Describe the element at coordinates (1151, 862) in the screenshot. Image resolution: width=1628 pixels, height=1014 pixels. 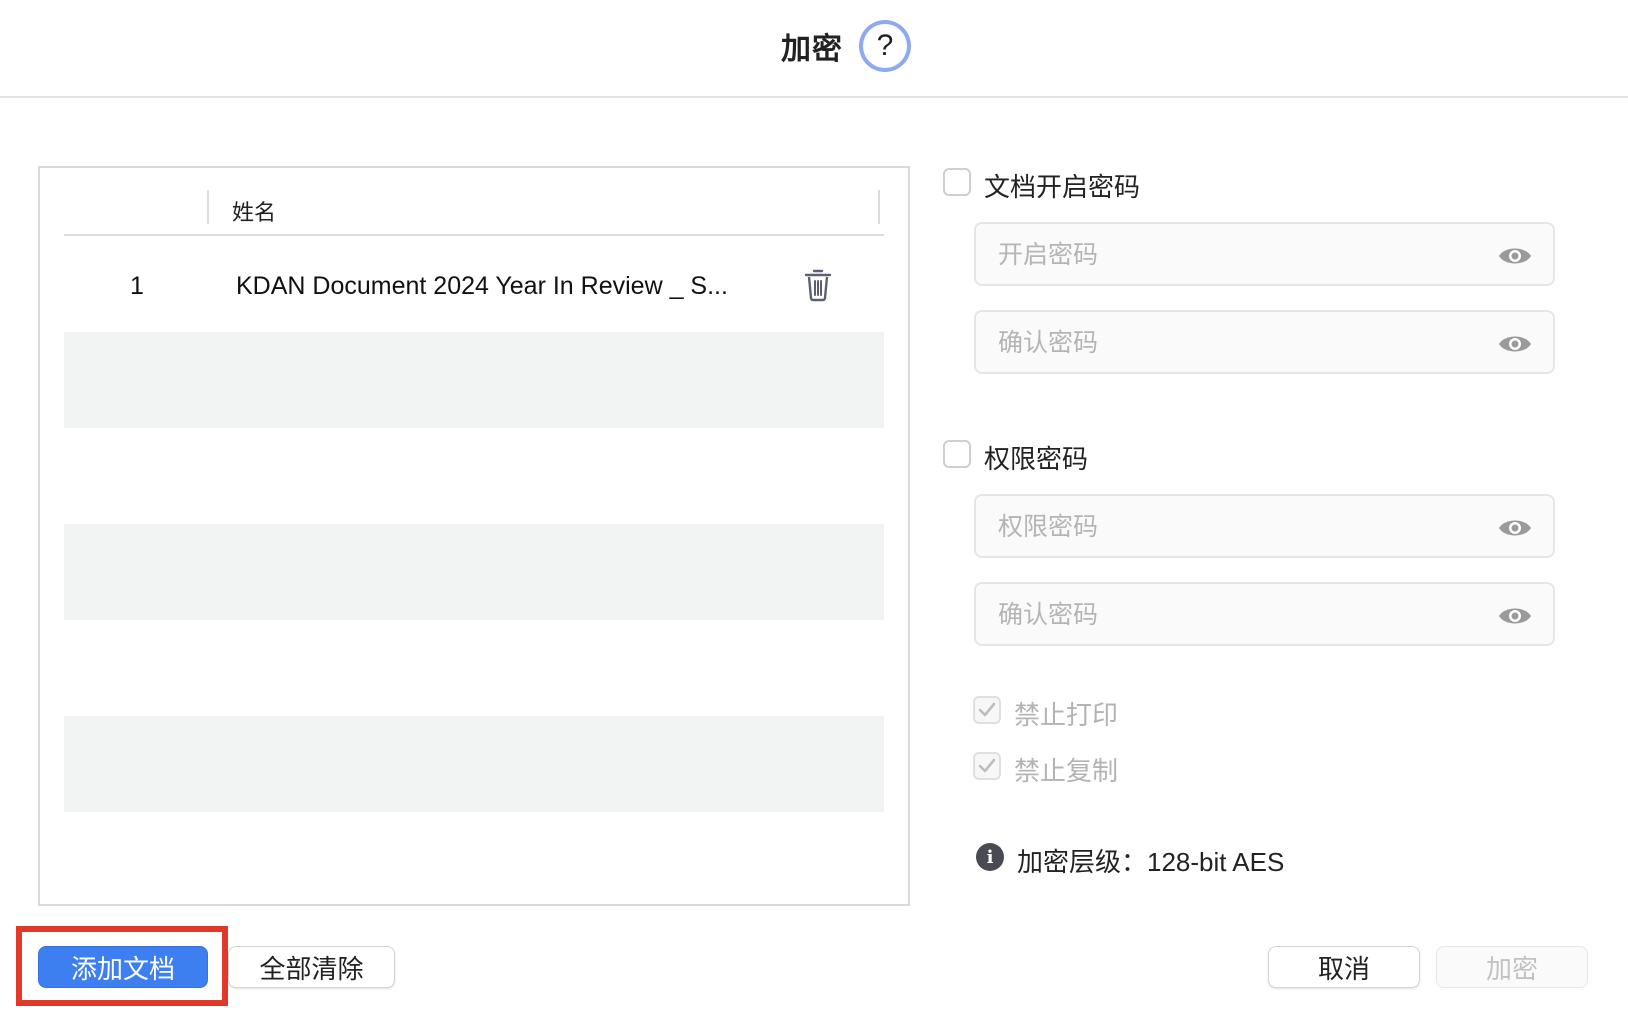
I see `encryption-level-text: 加密层级：128-bit AES` at that location.